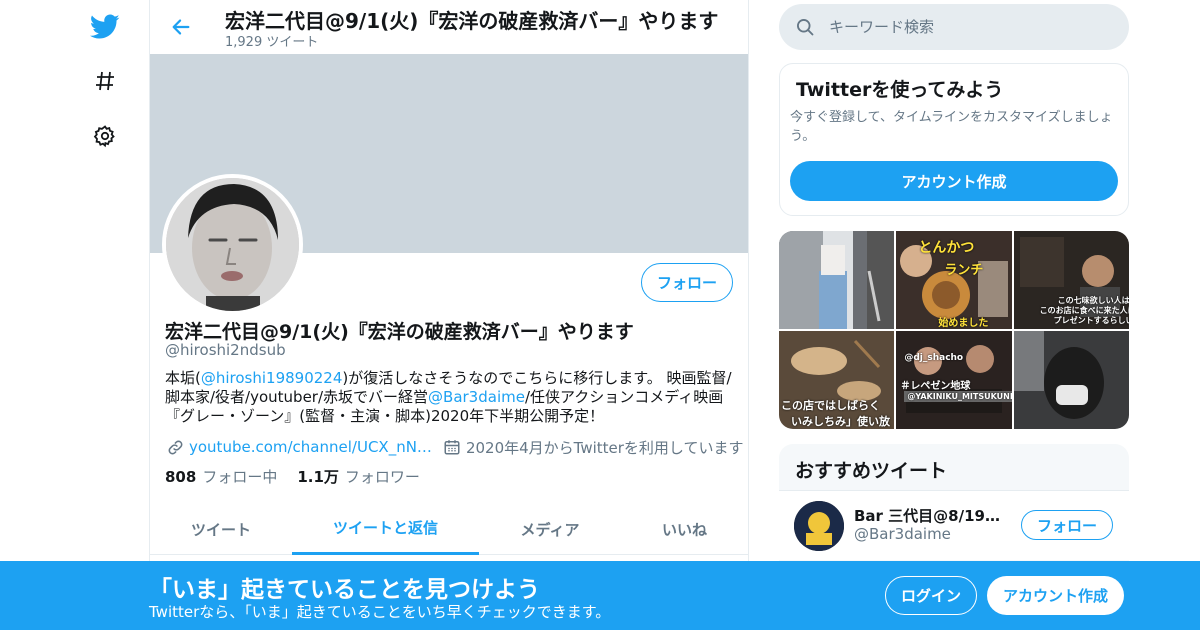 The width and height of the screenshot is (1200, 630). Describe the element at coordinates (954, 280) in the screenshot. I see `media-thumbnail: とんかつ ランチ 始めました` at that location.